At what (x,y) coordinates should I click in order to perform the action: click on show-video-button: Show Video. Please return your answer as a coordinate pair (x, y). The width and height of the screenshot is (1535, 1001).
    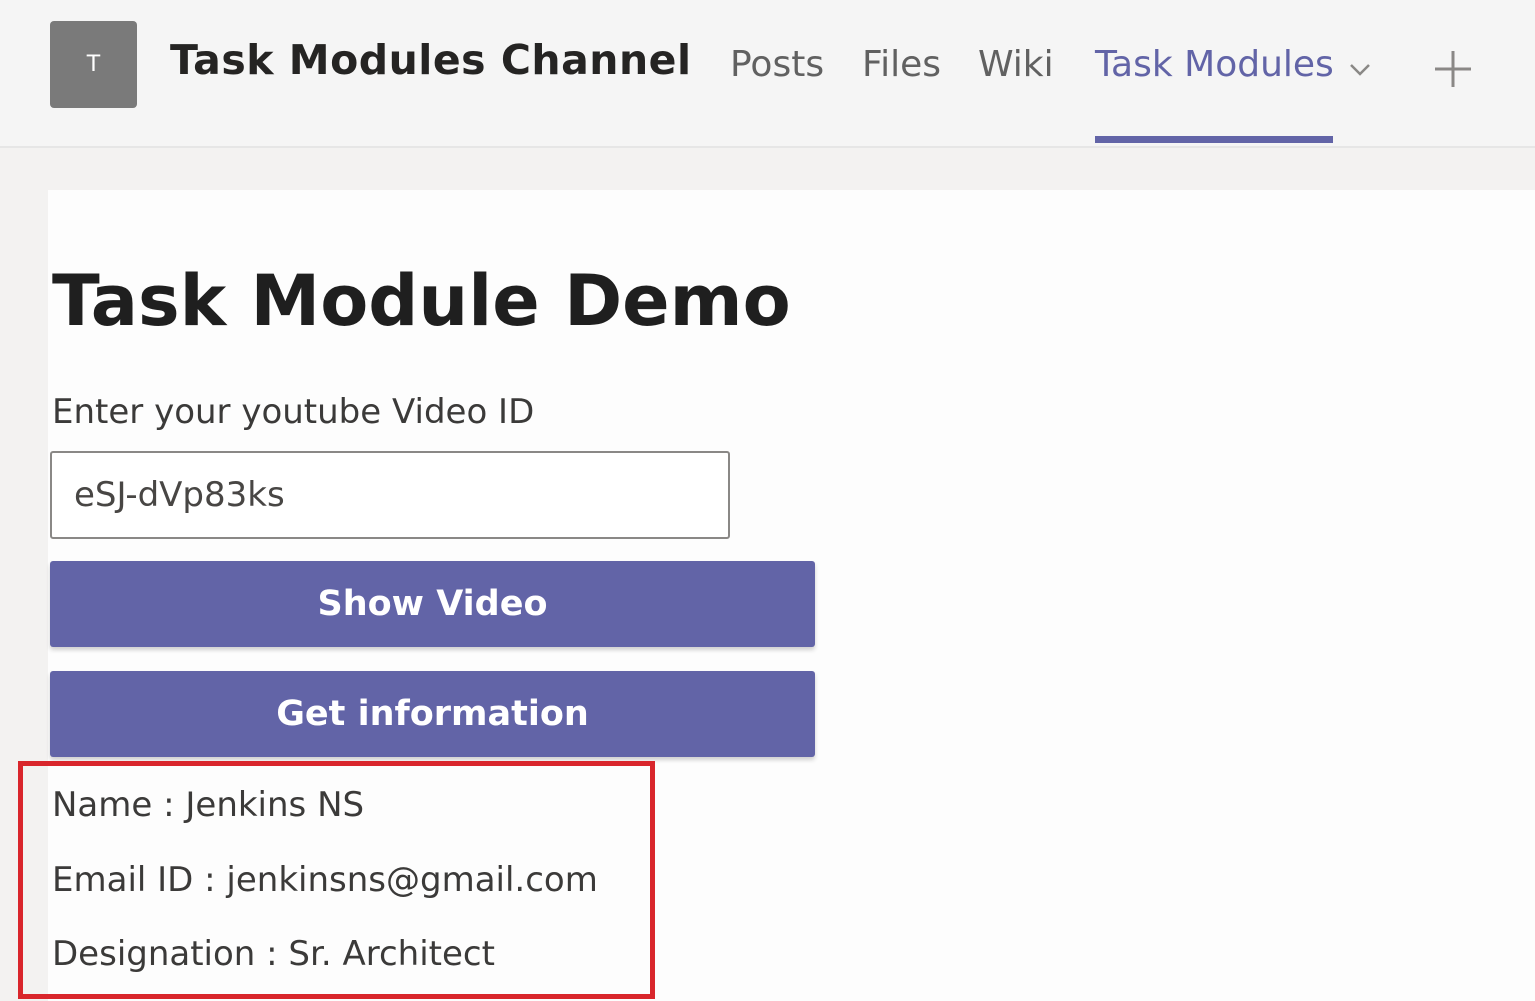
    Looking at the image, I should click on (432, 604).